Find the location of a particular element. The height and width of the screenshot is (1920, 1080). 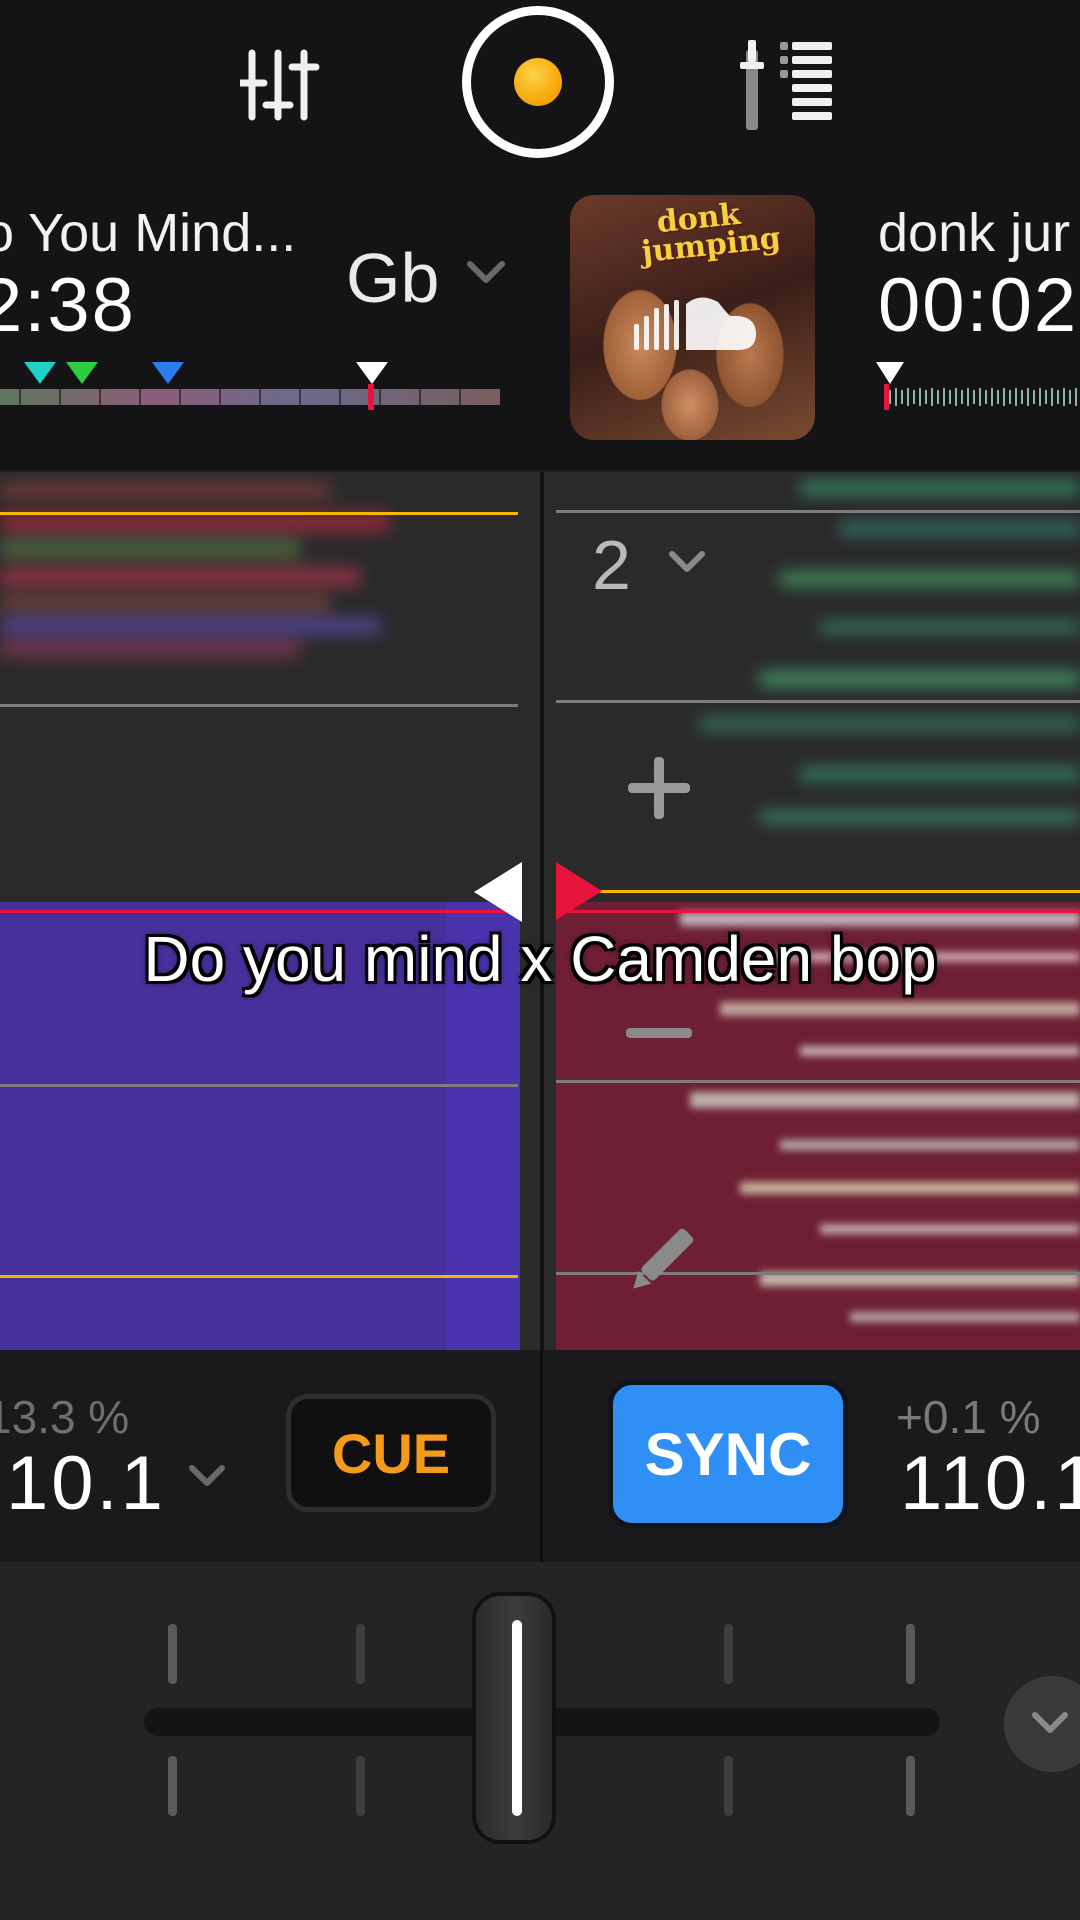

record-button is located at coordinates (538, 82).